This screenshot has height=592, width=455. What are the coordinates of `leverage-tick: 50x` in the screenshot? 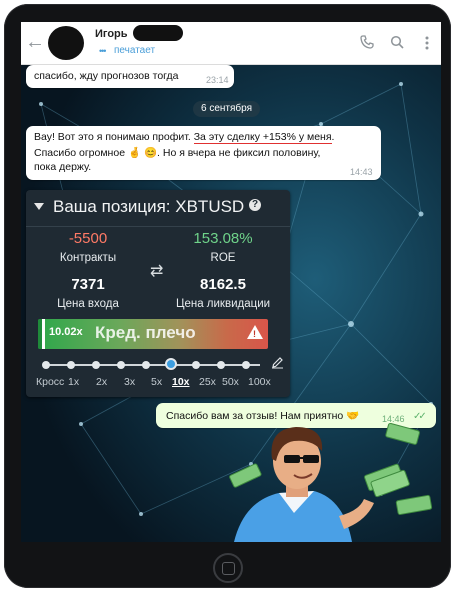 It's located at (230, 382).